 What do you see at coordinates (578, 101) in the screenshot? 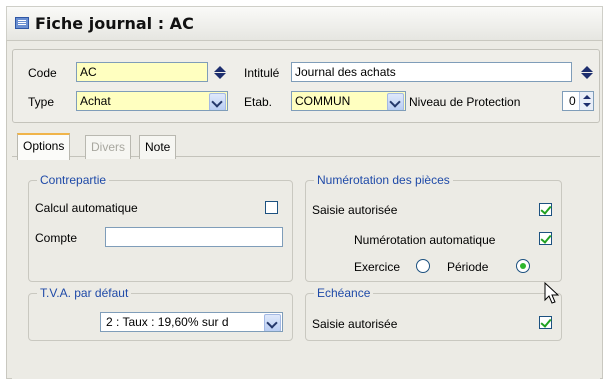
I see `niveau-field: 0` at bounding box center [578, 101].